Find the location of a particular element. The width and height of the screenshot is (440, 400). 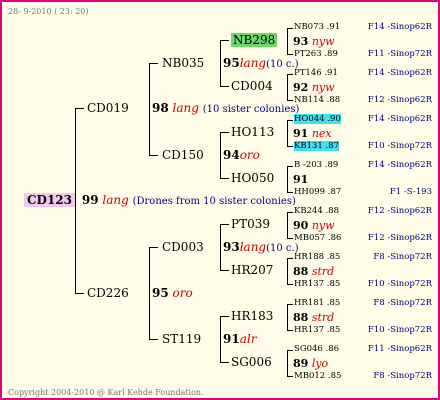

gen4-id: B -203 is located at coordinates (308, 165).